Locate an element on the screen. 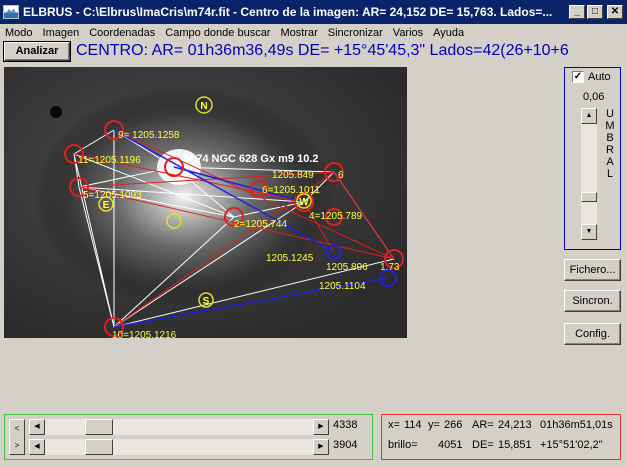 This screenshot has width=627, height=467. umbral-thumb is located at coordinates (589, 197).